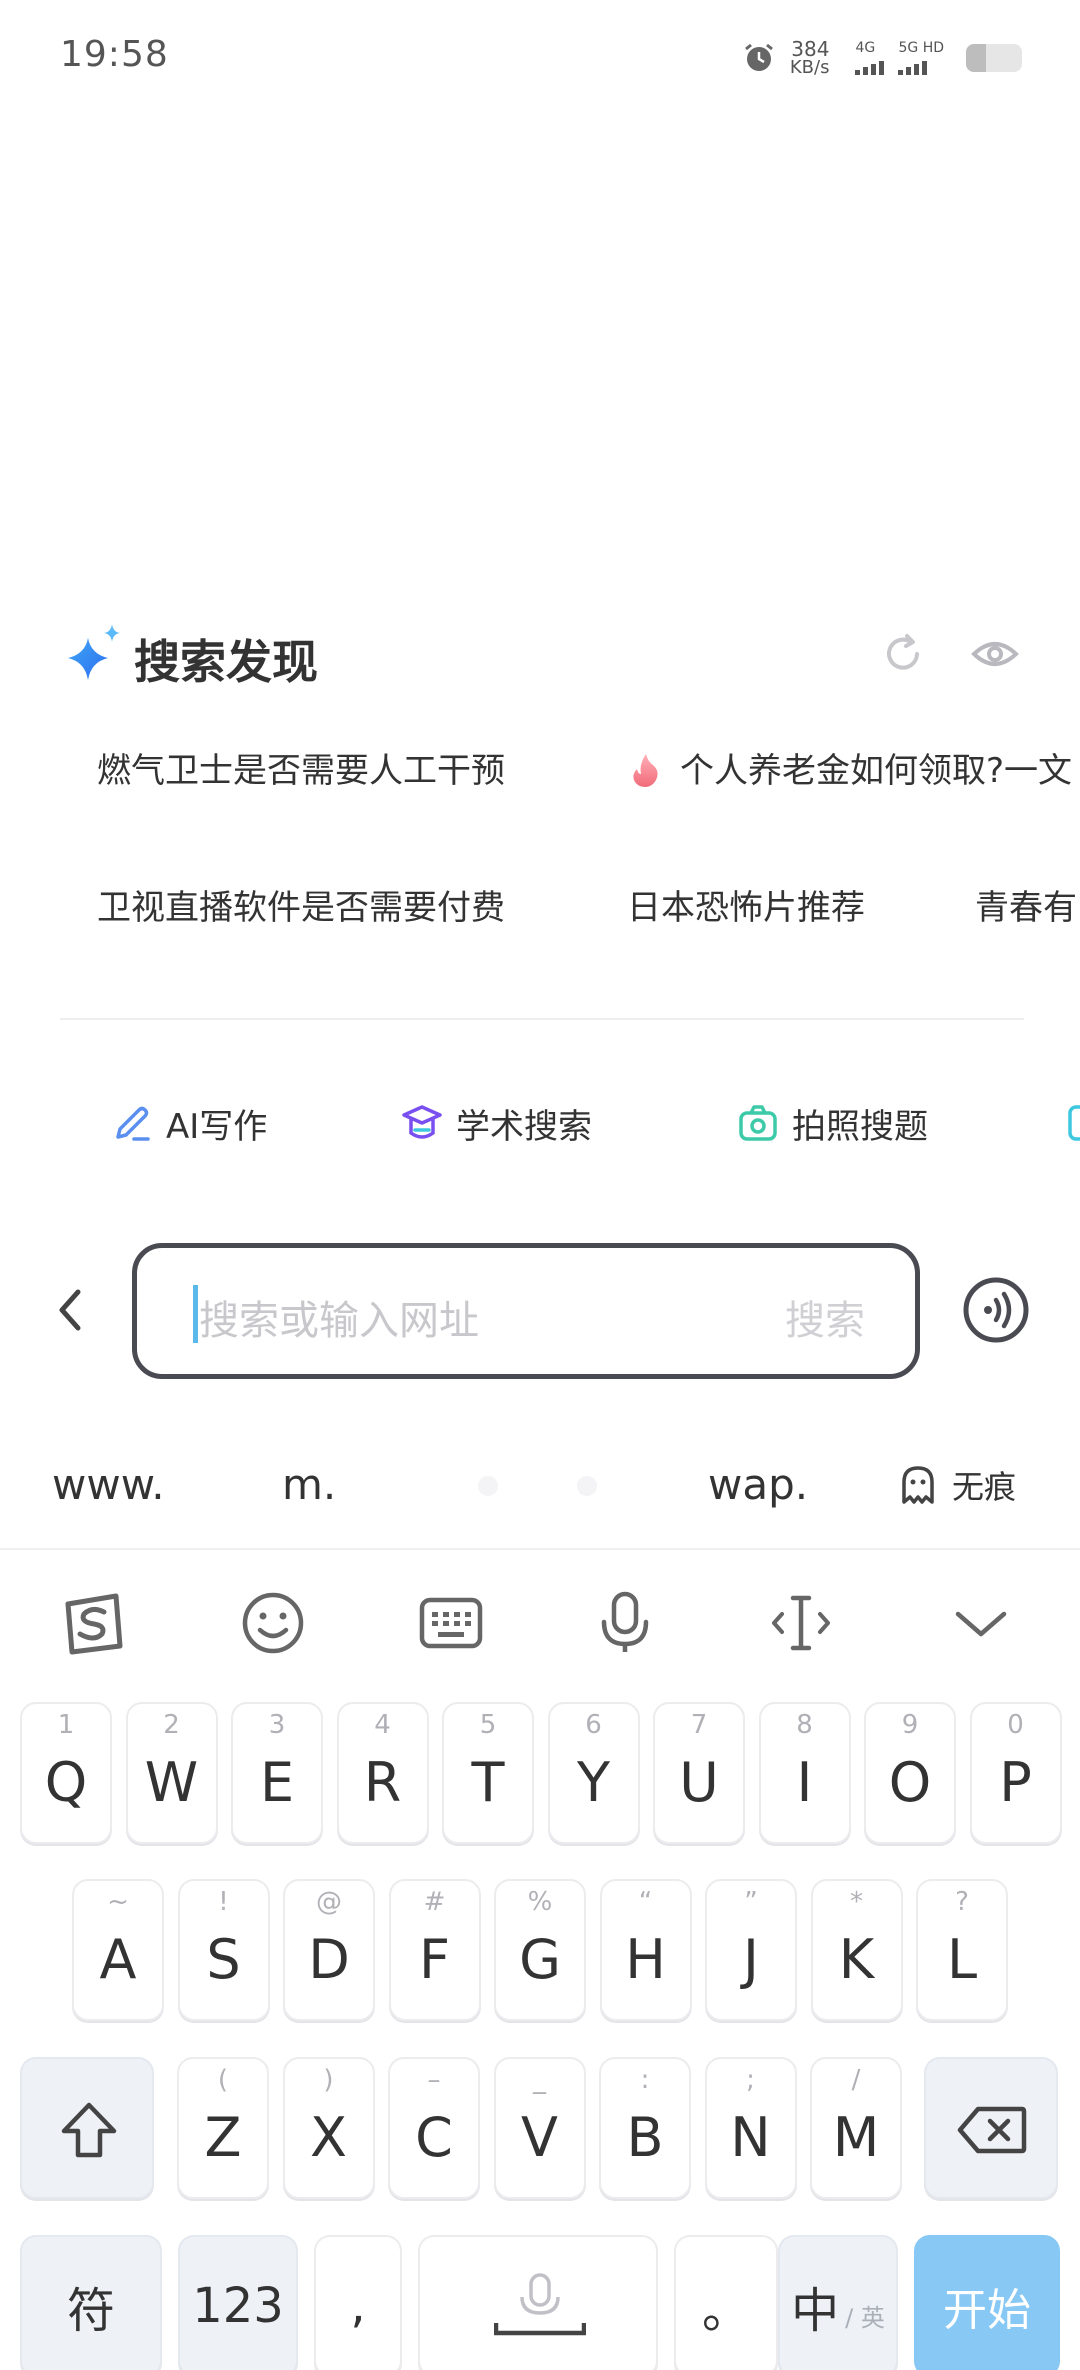  I want to click on key-label: G, so click(540, 1959).